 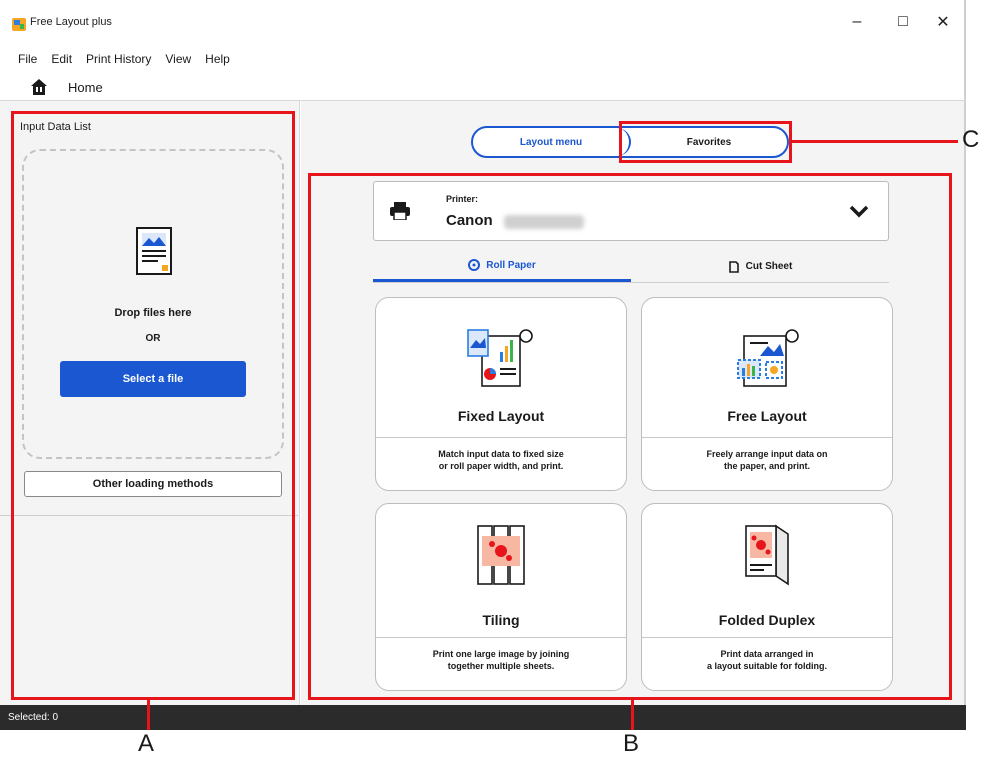 What do you see at coordinates (154, 251) in the screenshot?
I see `document-icon` at bounding box center [154, 251].